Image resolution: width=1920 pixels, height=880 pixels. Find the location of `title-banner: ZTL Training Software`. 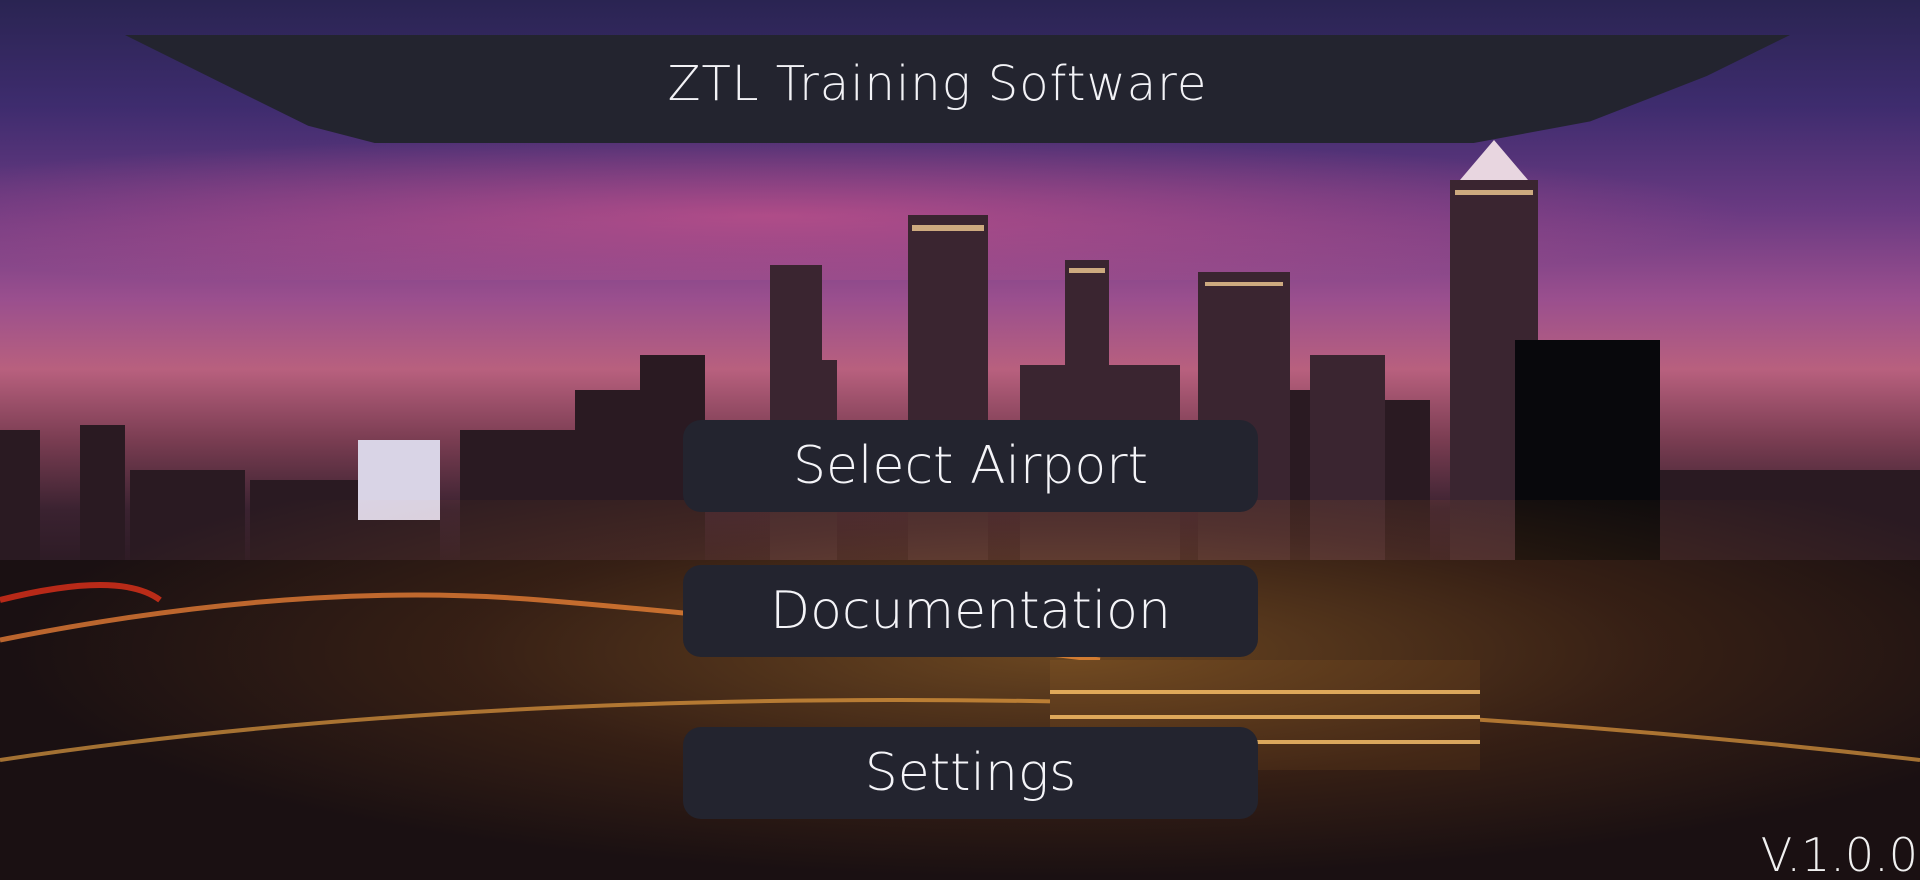

title-banner: ZTL Training Software is located at coordinates (957, 89).